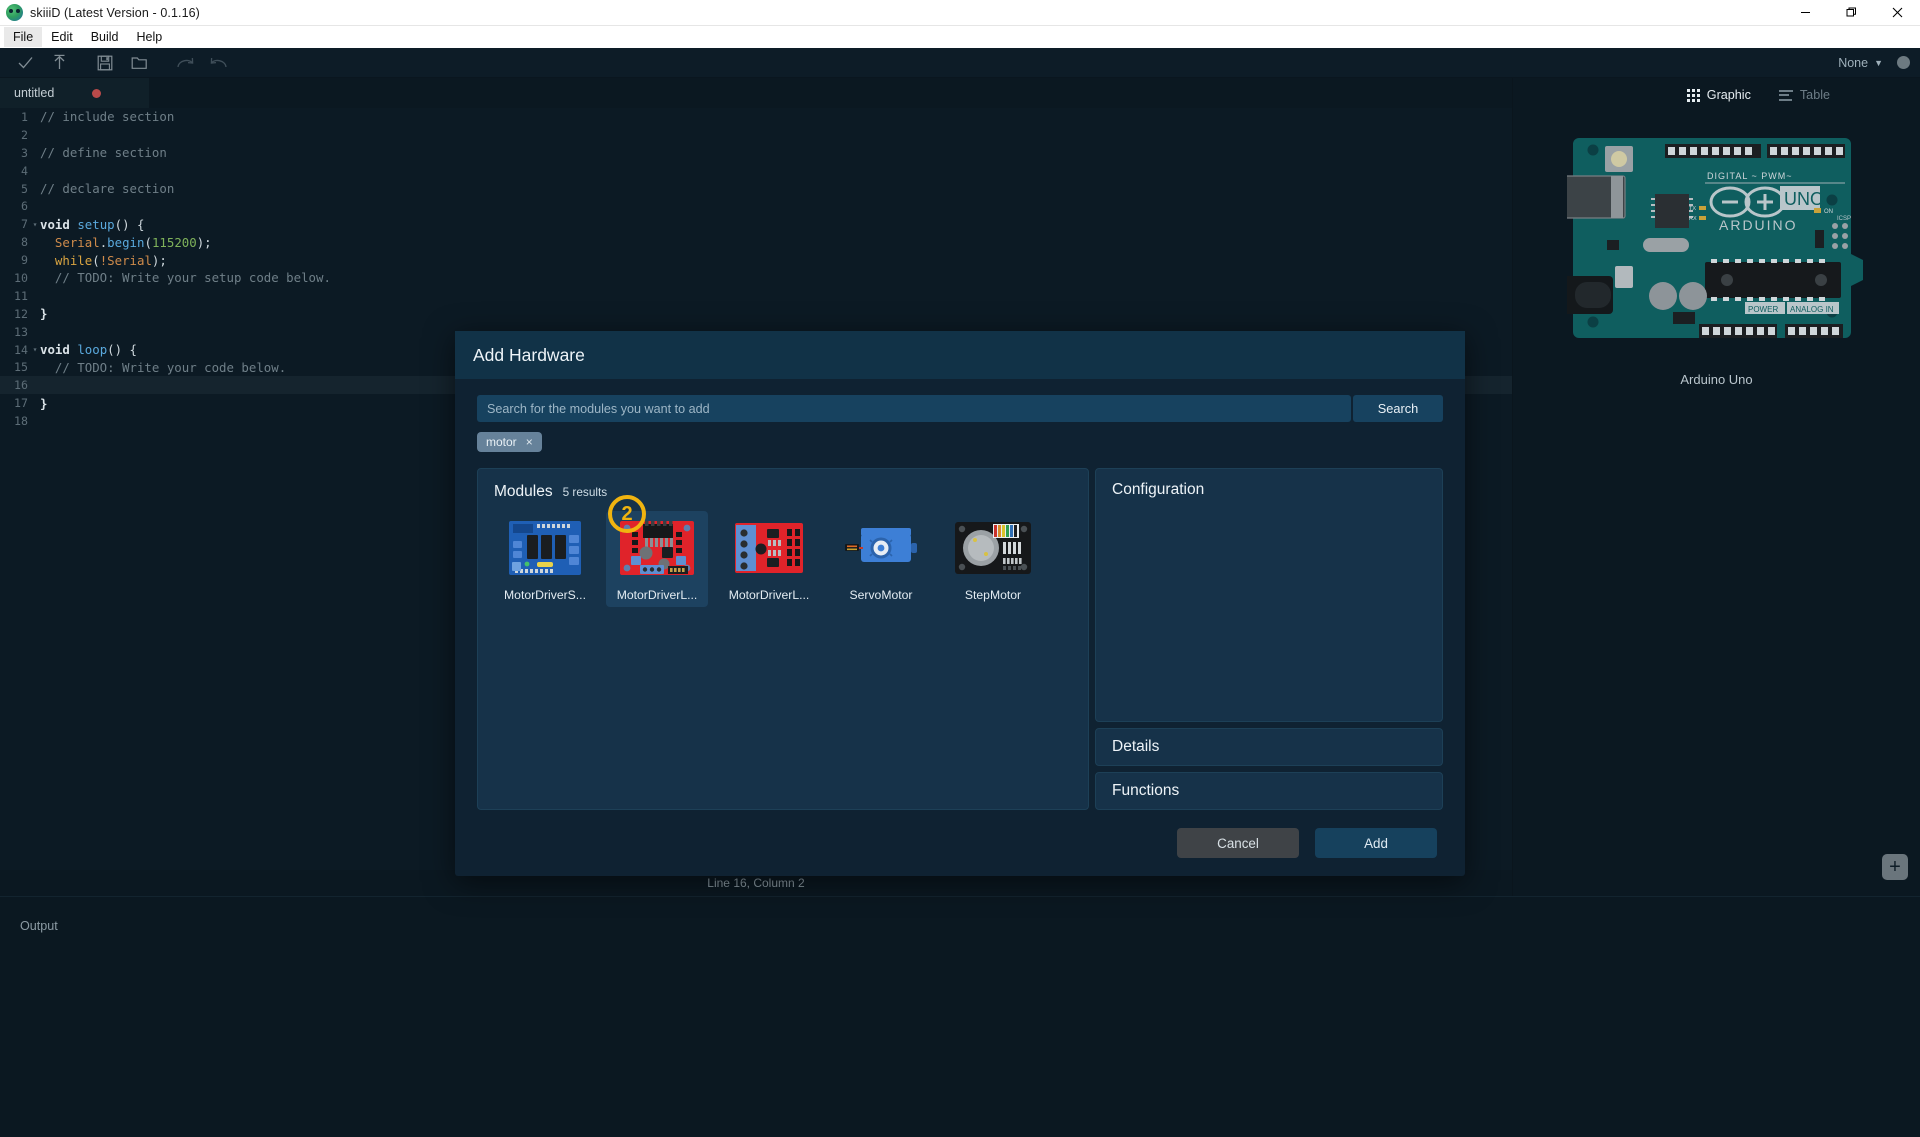 The width and height of the screenshot is (1920, 1137). What do you see at coordinates (585, 492) in the screenshot?
I see `modules-result-count: 5 results` at bounding box center [585, 492].